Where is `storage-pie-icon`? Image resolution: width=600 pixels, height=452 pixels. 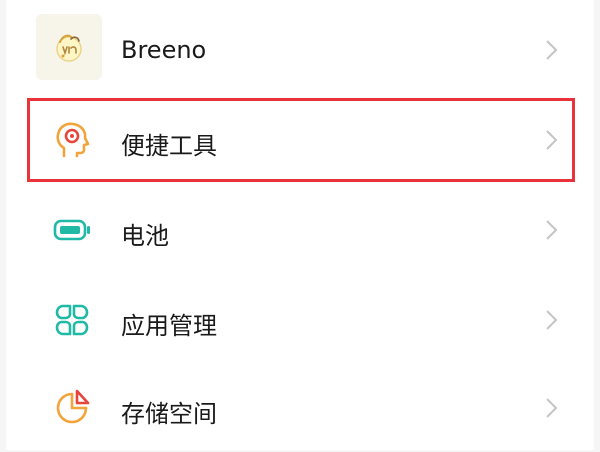 storage-pie-icon is located at coordinates (72, 408).